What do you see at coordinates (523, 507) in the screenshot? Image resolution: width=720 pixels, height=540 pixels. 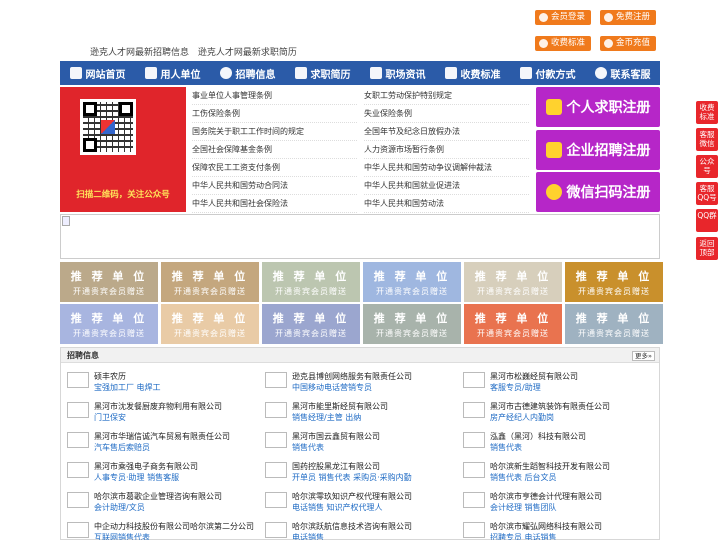 I see `position-name: 会计经理 销售团队` at bounding box center [523, 507].